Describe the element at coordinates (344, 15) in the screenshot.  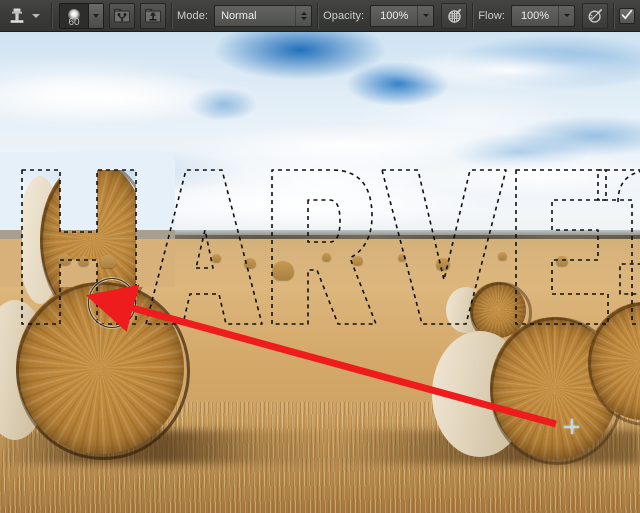
I see `opacity-label: Opacity:` at that location.